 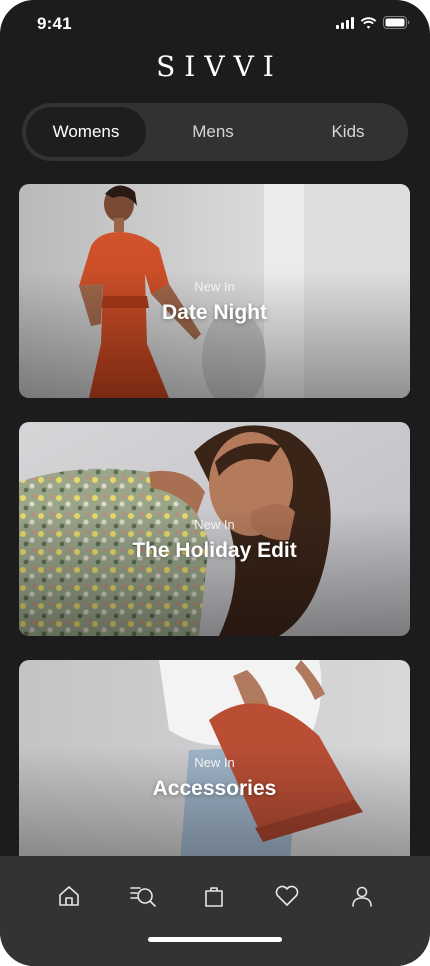 I want to click on nav-wishlist, so click(x=287, y=898).